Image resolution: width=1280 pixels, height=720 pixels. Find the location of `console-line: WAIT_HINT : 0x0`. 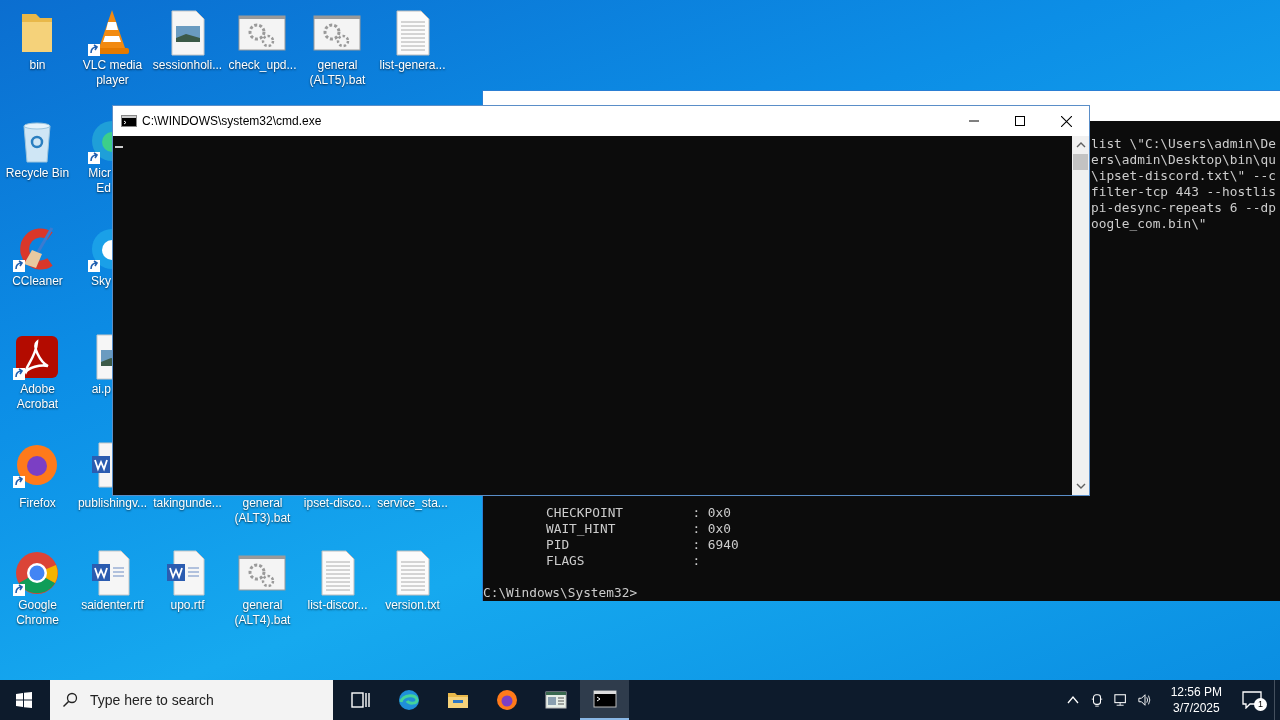

console-line: WAIT_HINT : 0x0 is located at coordinates (638, 529).